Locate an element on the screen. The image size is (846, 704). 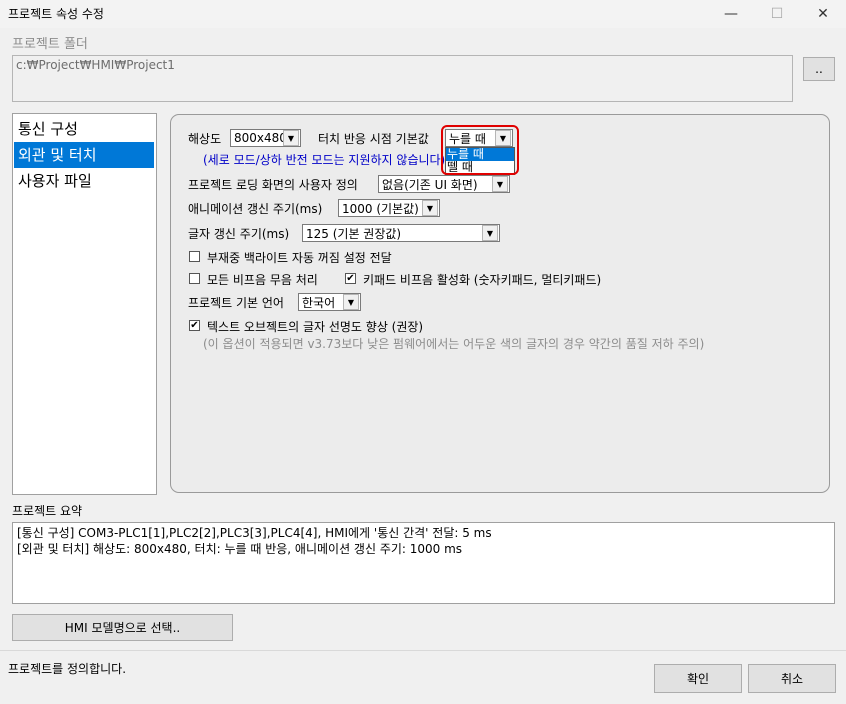
resolution-value: 800x480 is located at coordinates (258, 138).